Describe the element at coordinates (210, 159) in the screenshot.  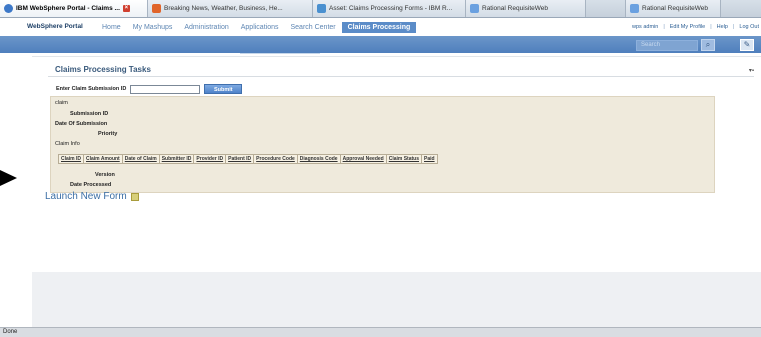
I see `col-provider-id: Provider ID` at that location.